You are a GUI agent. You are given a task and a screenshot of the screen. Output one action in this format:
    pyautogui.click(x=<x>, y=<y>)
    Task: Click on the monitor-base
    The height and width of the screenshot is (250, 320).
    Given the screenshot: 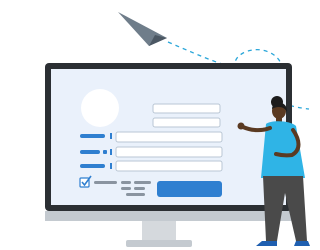 What is the action you would take?
    pyautogui.click(x=159, y=243)
    